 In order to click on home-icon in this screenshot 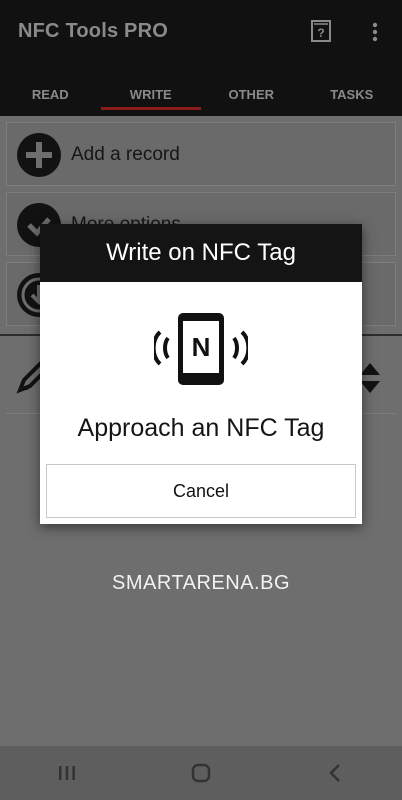, I will do `click(201, 773)`.